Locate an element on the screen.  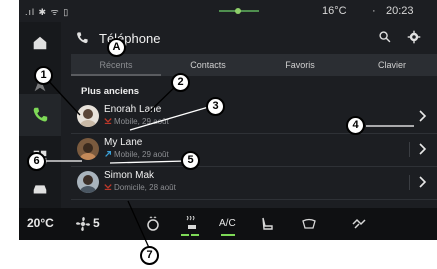
seat-heat-icon is located at coordinates (192, 224).